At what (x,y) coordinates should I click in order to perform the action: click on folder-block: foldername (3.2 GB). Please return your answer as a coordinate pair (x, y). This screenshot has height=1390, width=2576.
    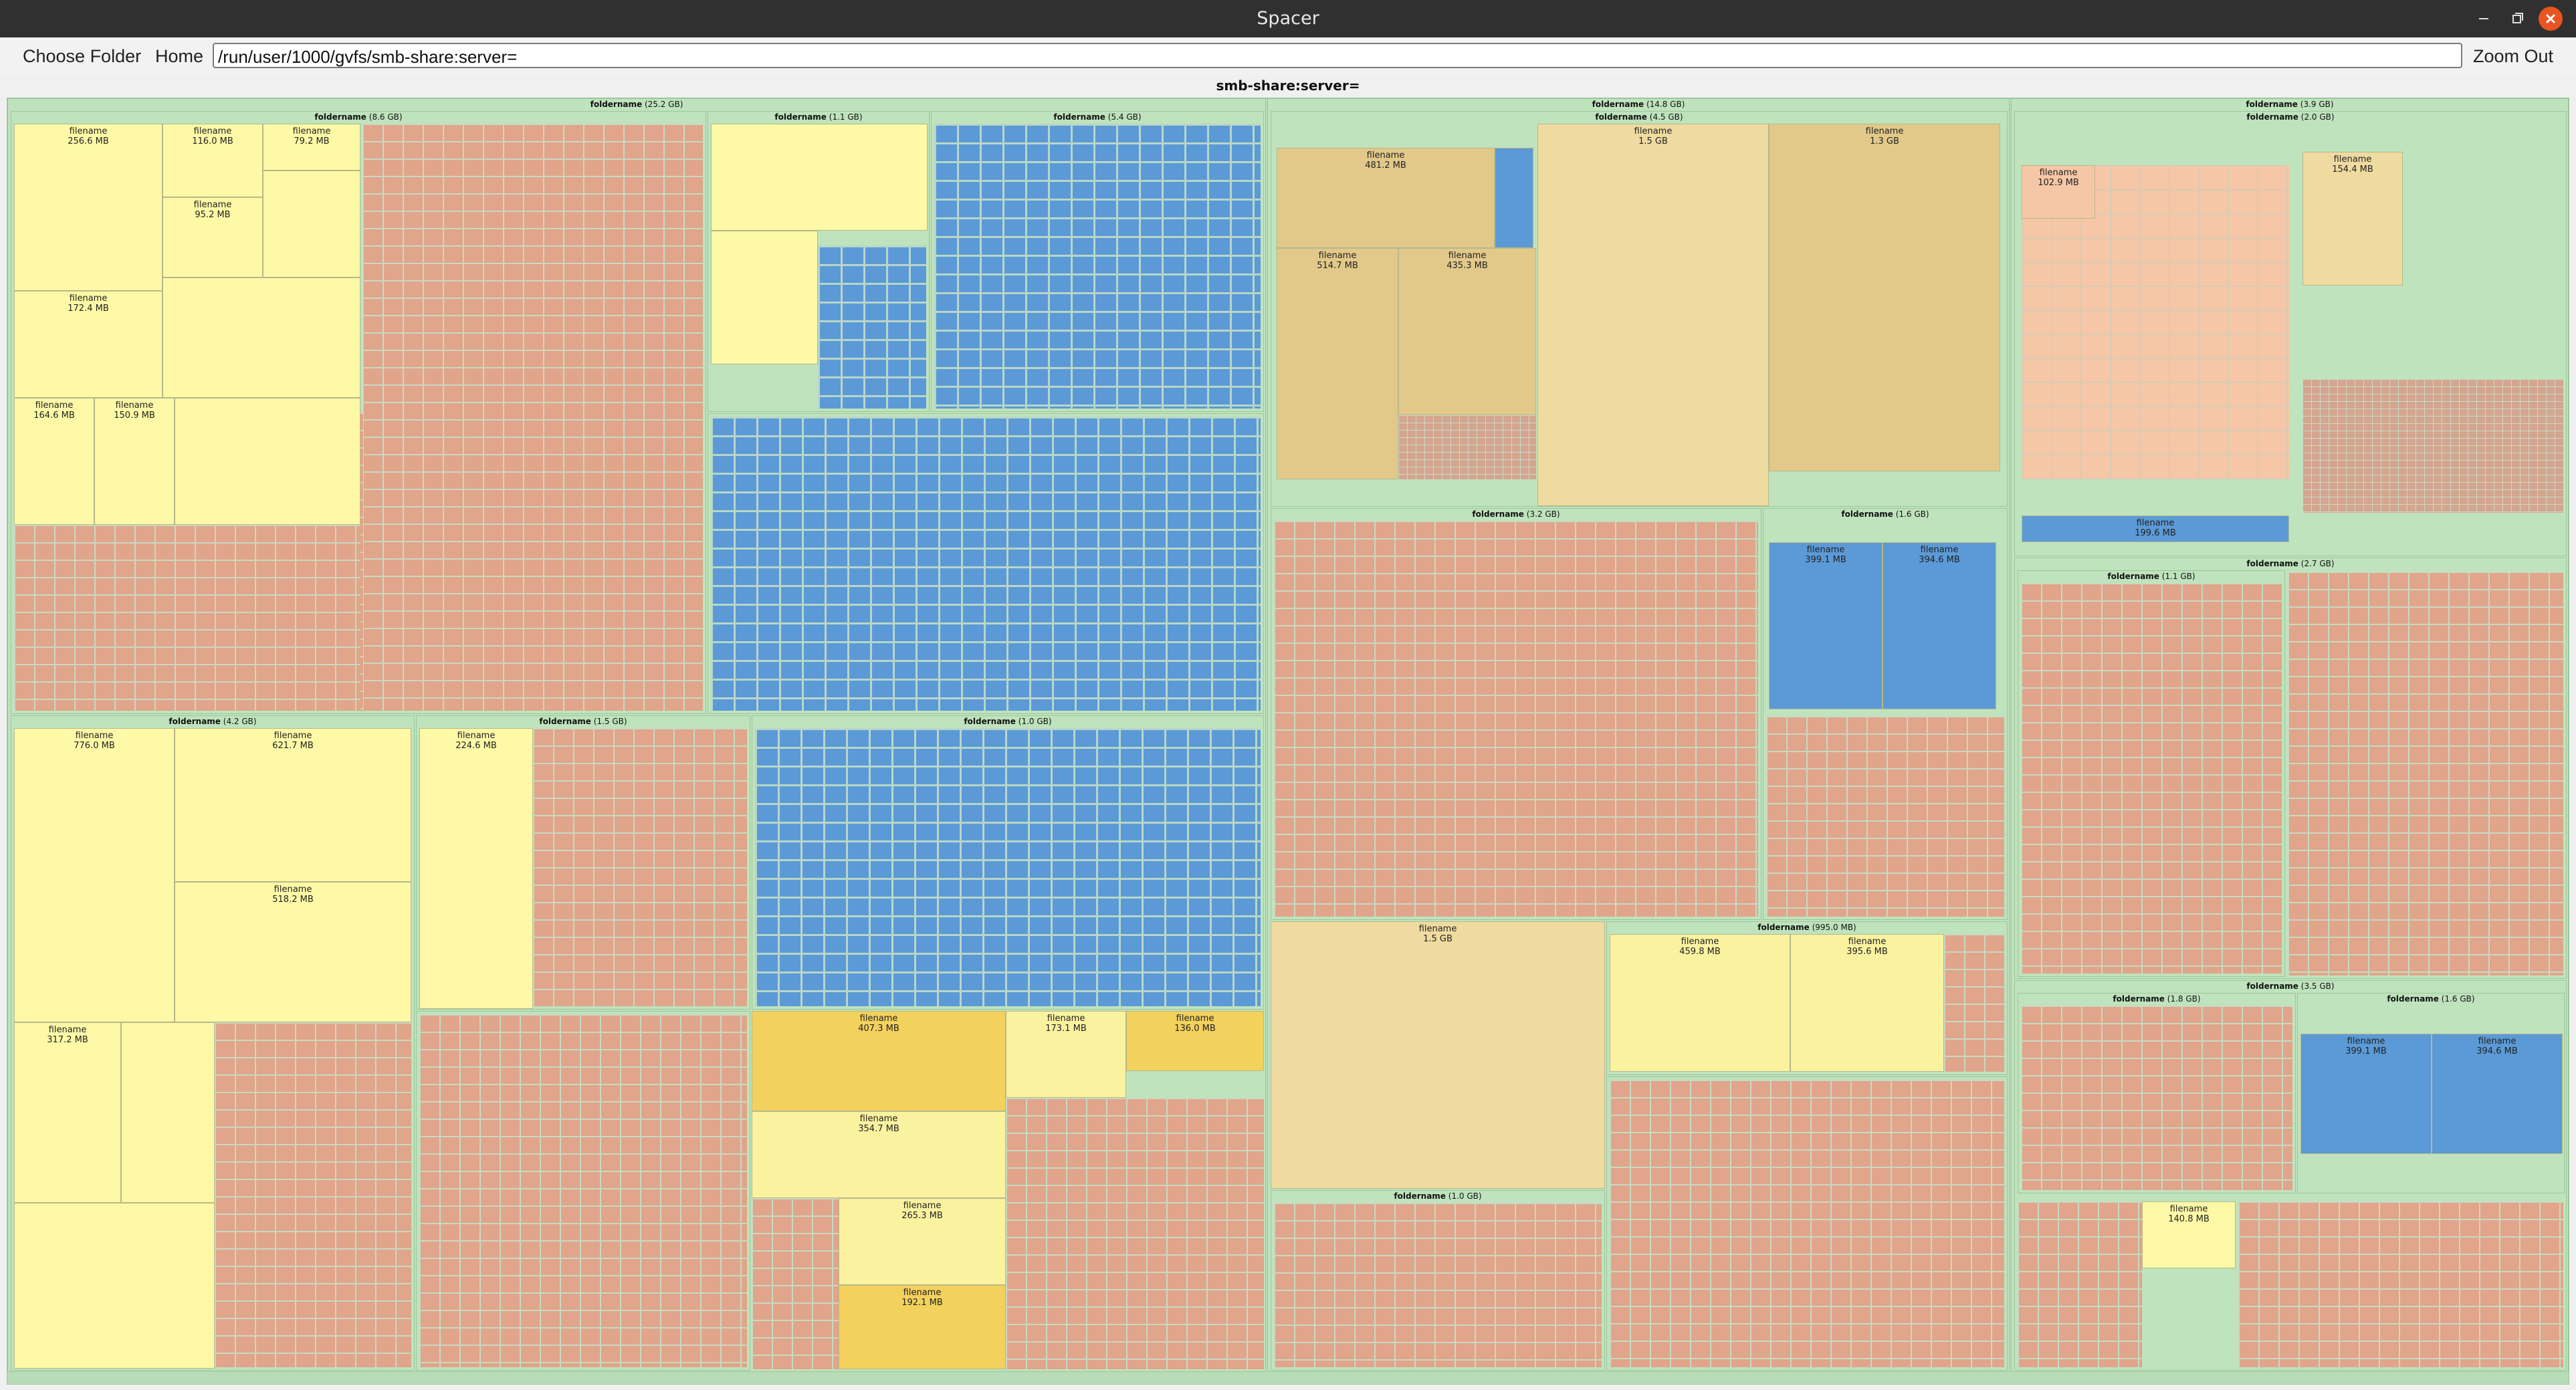
    Looking at the image, I should click on (1516, 714).